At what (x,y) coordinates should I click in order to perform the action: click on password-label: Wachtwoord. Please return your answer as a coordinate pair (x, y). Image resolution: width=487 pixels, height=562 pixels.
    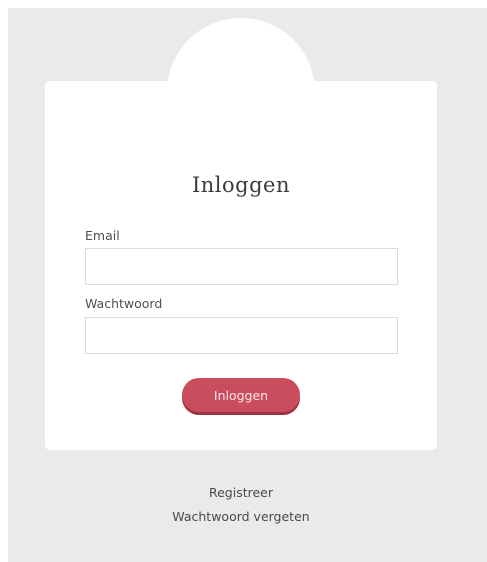
    Looking at the image, I should click on (124, 303).